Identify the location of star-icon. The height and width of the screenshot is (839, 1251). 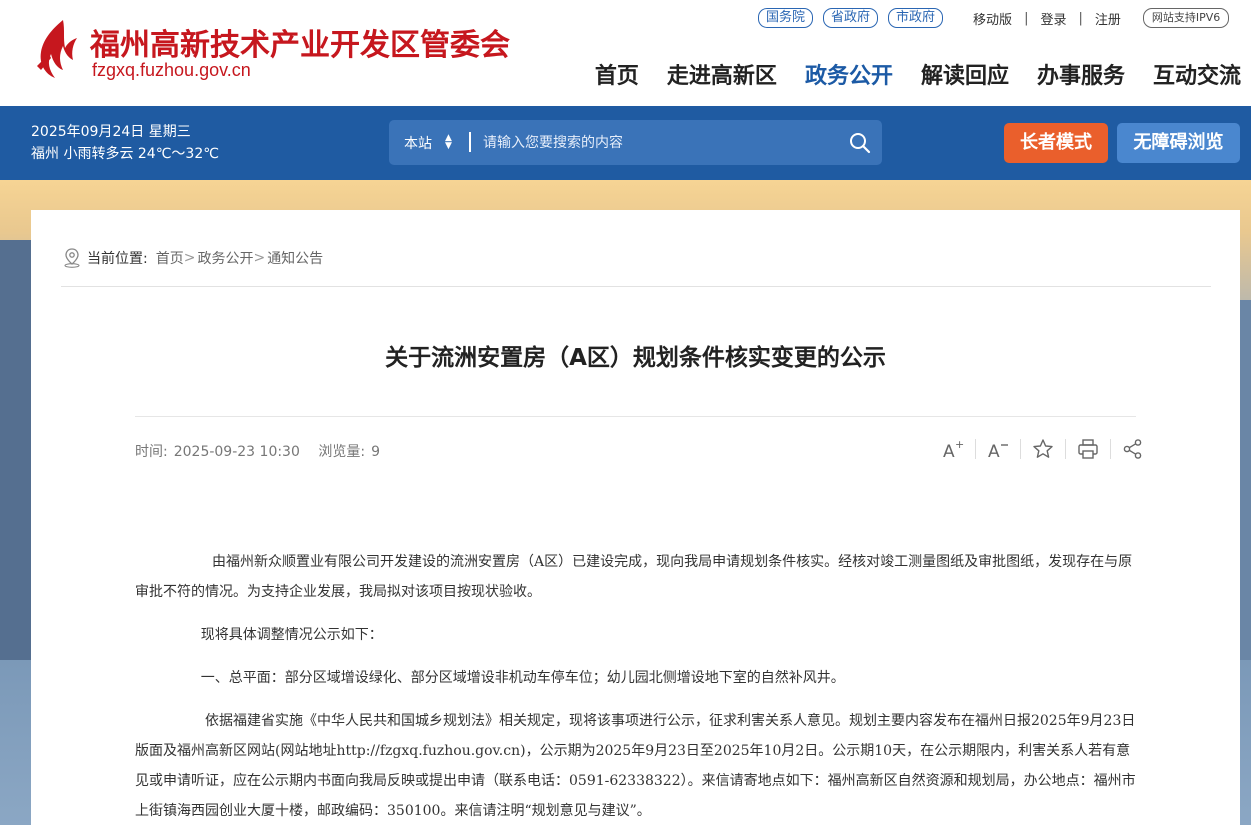
(1043, 449).